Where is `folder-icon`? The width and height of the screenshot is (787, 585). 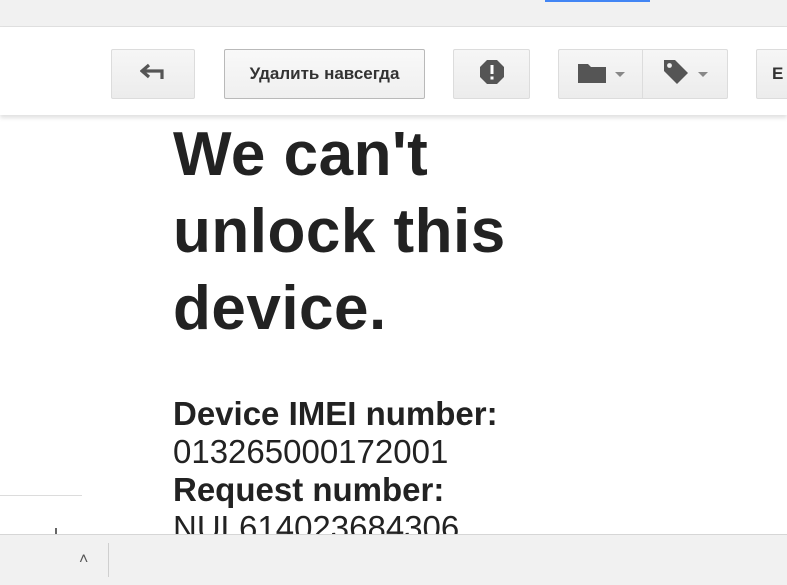 folder-icon is located at coordinates (592, 74).